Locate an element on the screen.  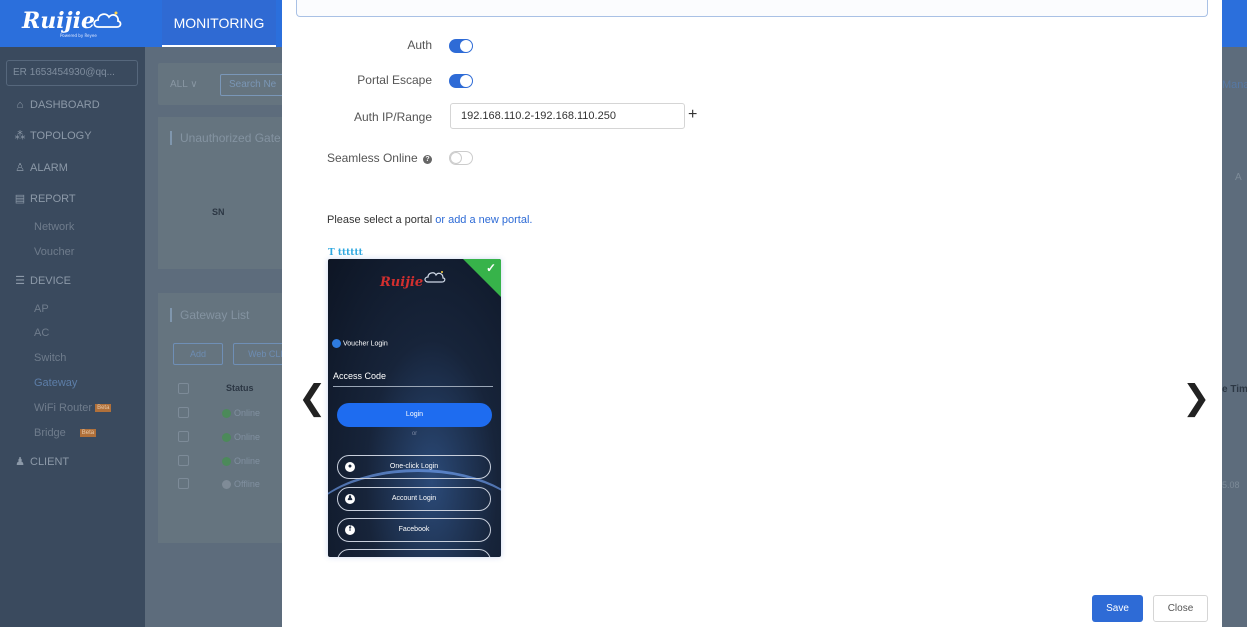
dashboard-icon: ⌂ is located at coordinates (20, 105).